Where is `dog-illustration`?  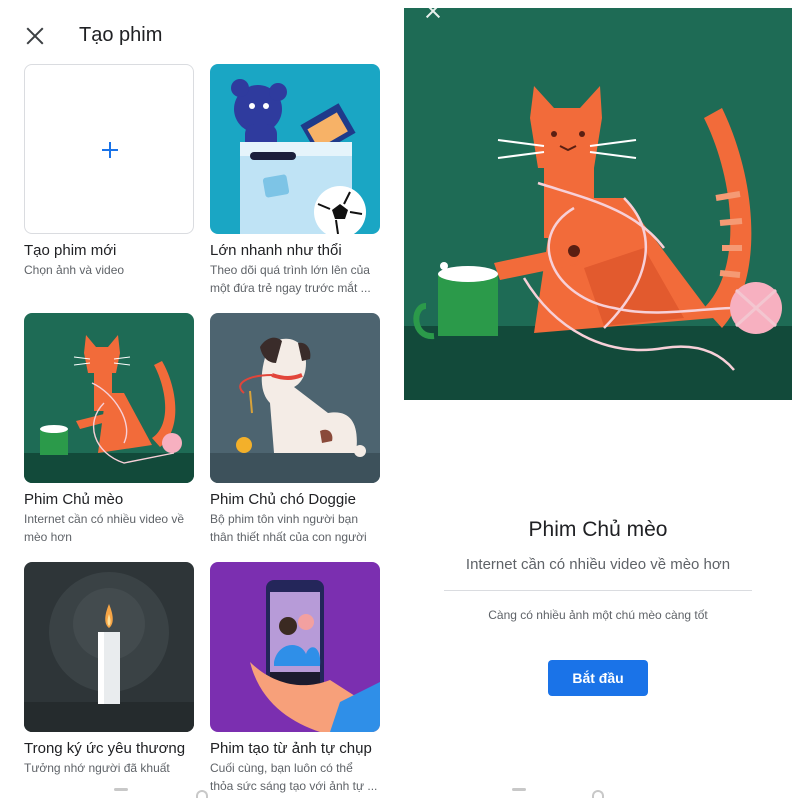 dog-illustration is located at coordinates (295, 398).